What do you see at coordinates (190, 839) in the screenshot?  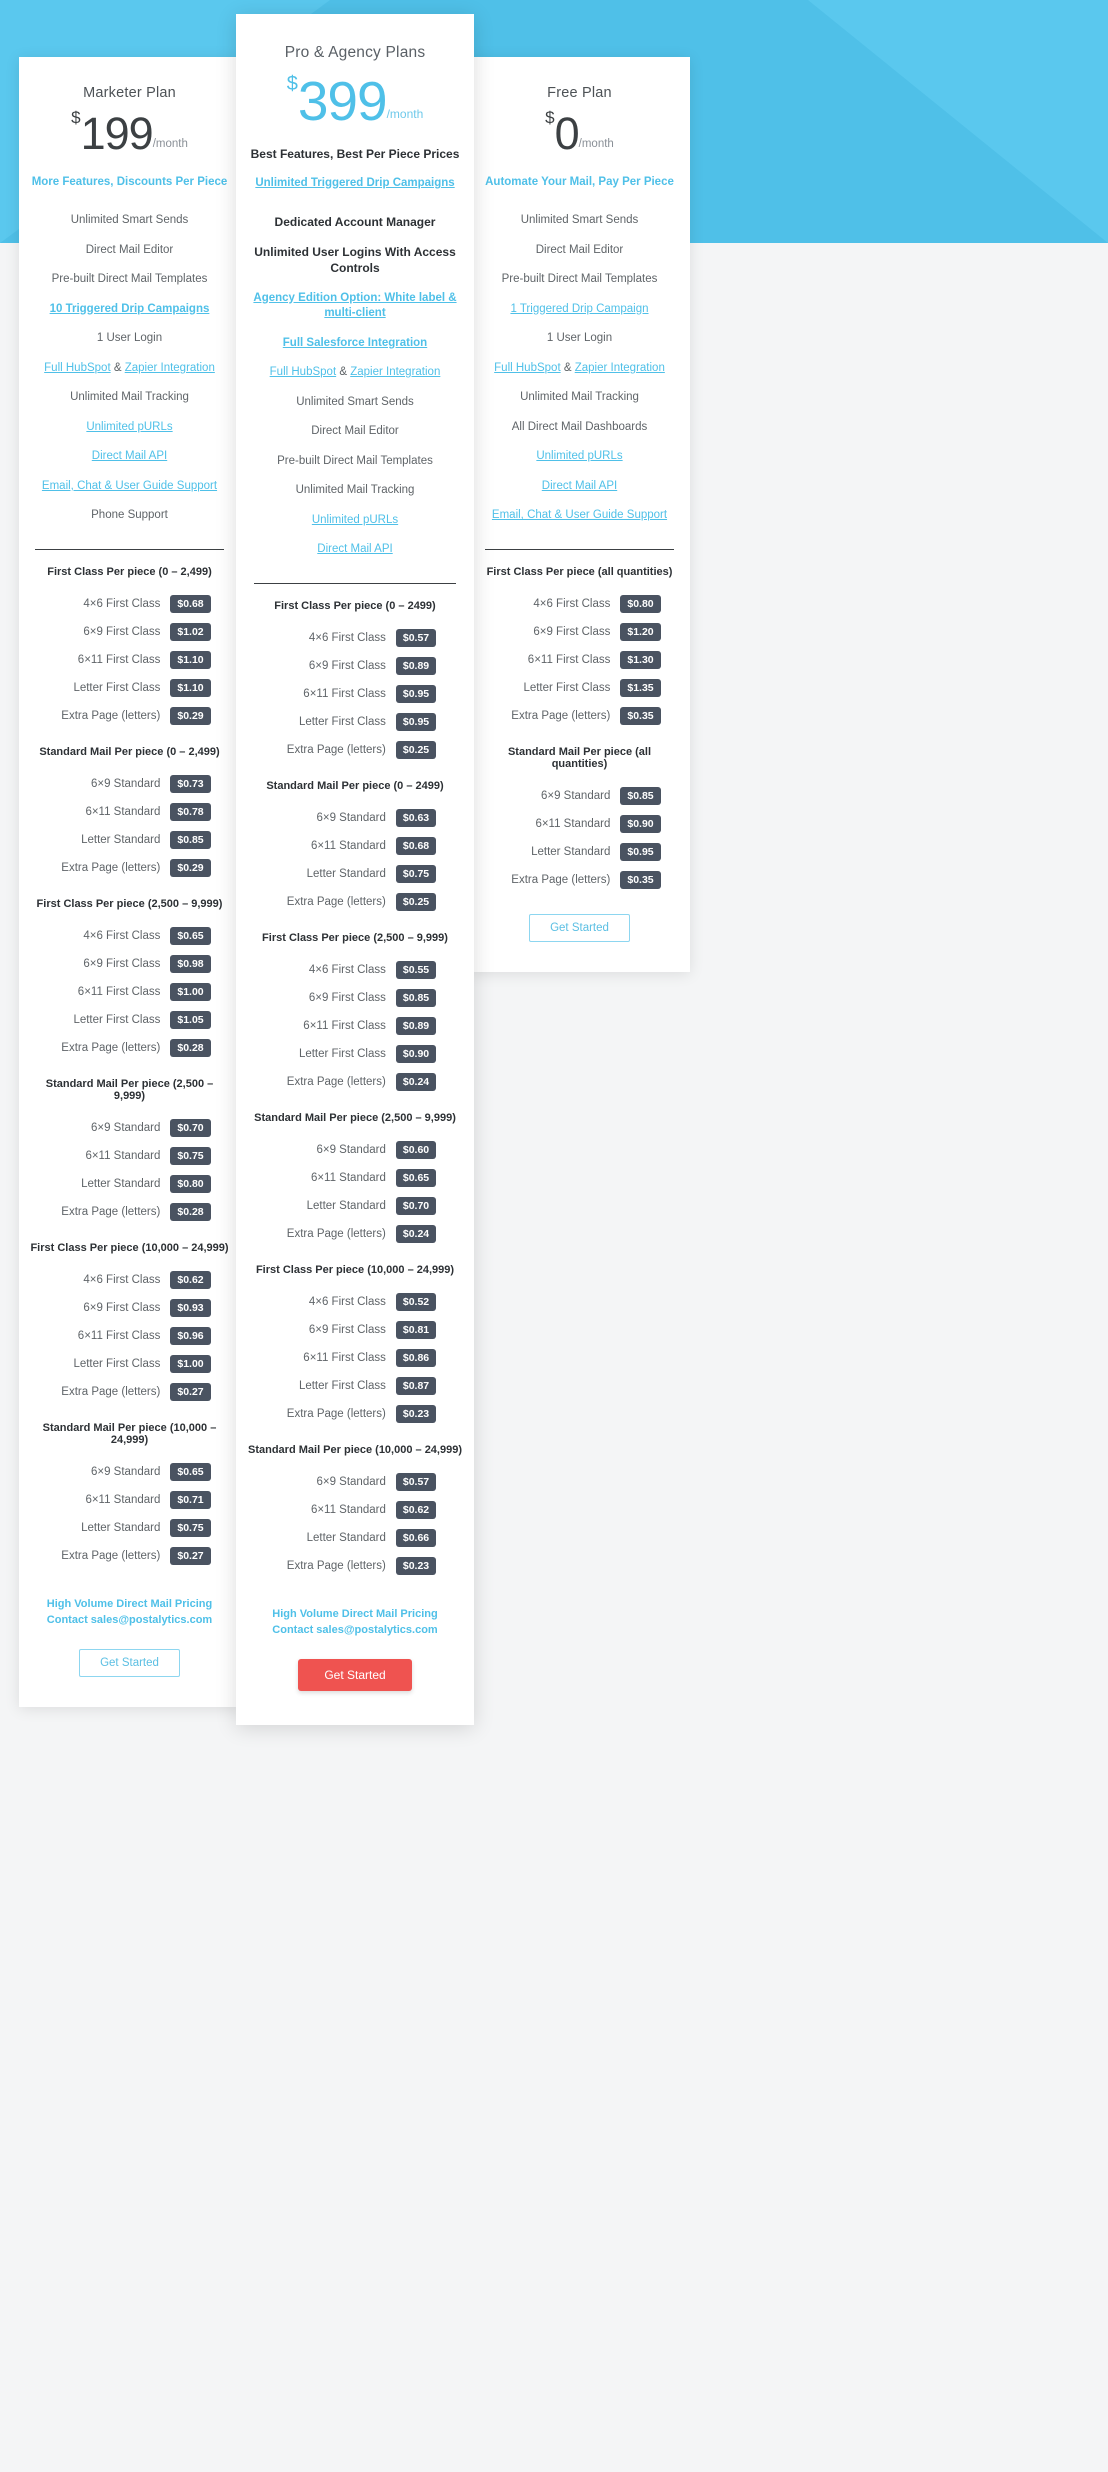 I see `price-badge: $0.85` at bounding box center [190, 839].